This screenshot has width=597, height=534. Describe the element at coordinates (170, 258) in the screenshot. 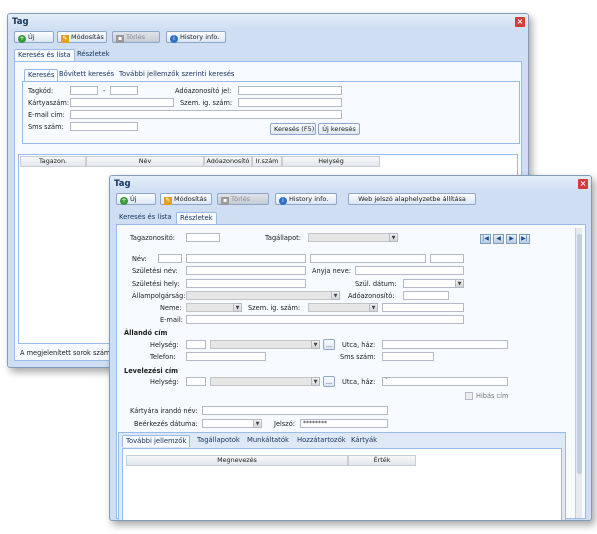

I see `nev-title-input` at that location.